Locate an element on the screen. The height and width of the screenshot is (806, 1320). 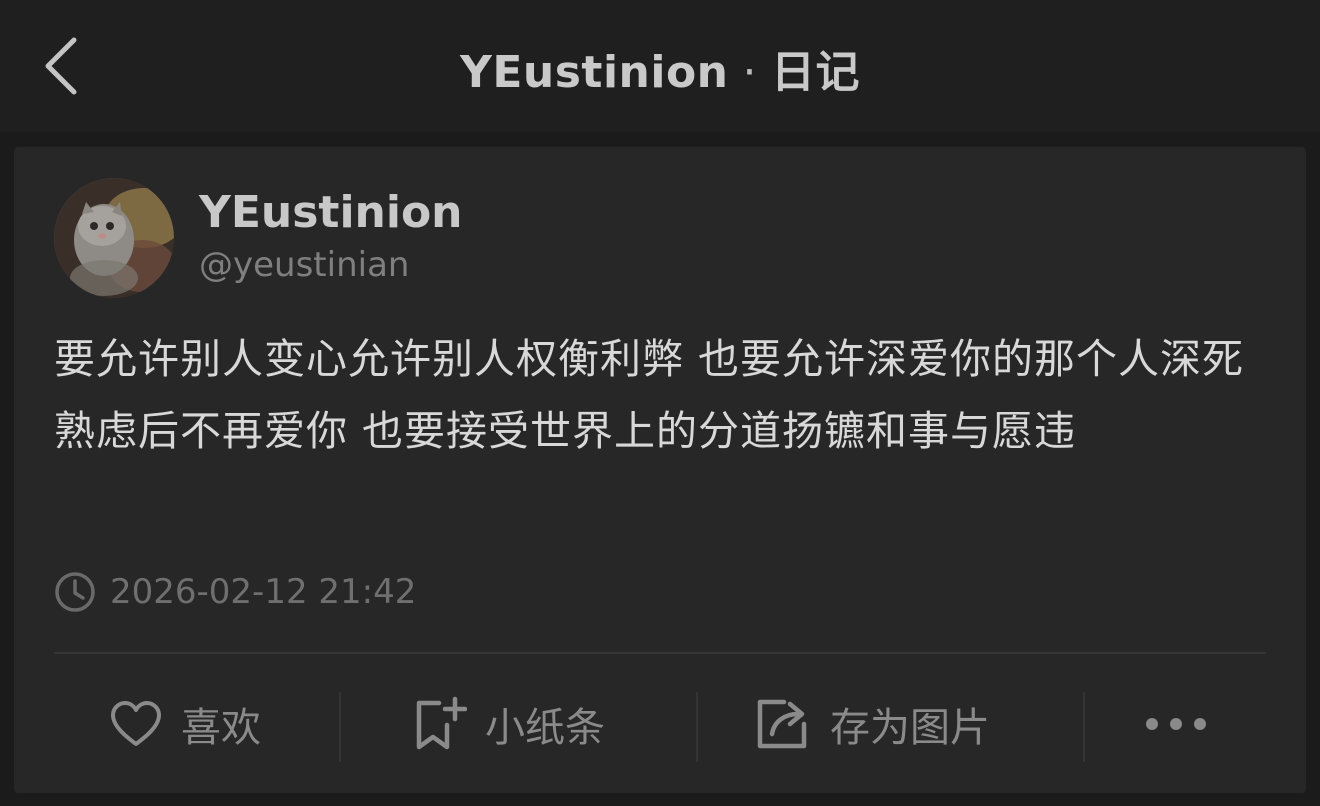
cat-avatar-image is located at coordinates (114, 238).